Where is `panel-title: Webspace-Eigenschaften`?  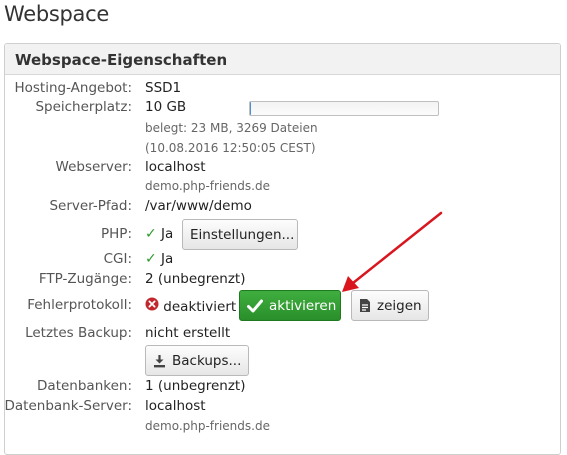 panel-title: Webspace-Eigenschaften is located at coordinates (121, 60).